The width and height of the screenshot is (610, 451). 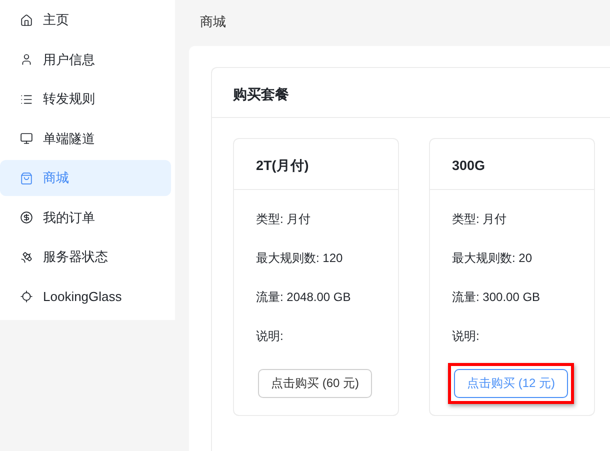 What do you see at coordinates (56, 178) in the screenshot?
I see `sidebar-item-label: 商城` at bounding box center [56, 178].